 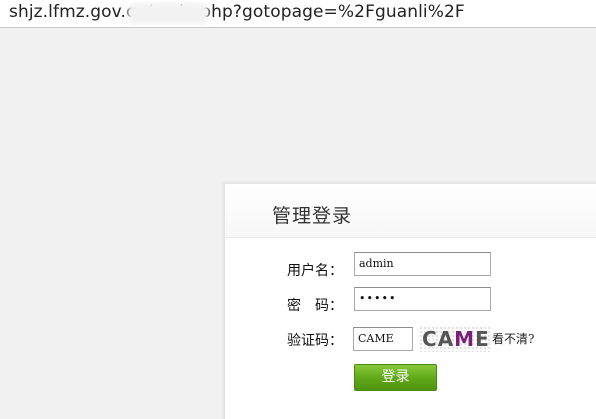 I want to click on captcha-char-1: C, so click(x=430, y=339).